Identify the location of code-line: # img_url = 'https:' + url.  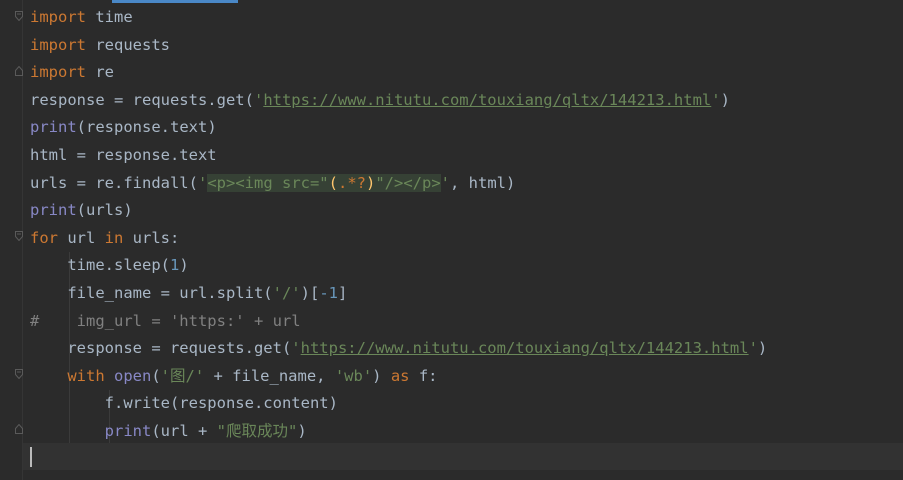
(460, 321).